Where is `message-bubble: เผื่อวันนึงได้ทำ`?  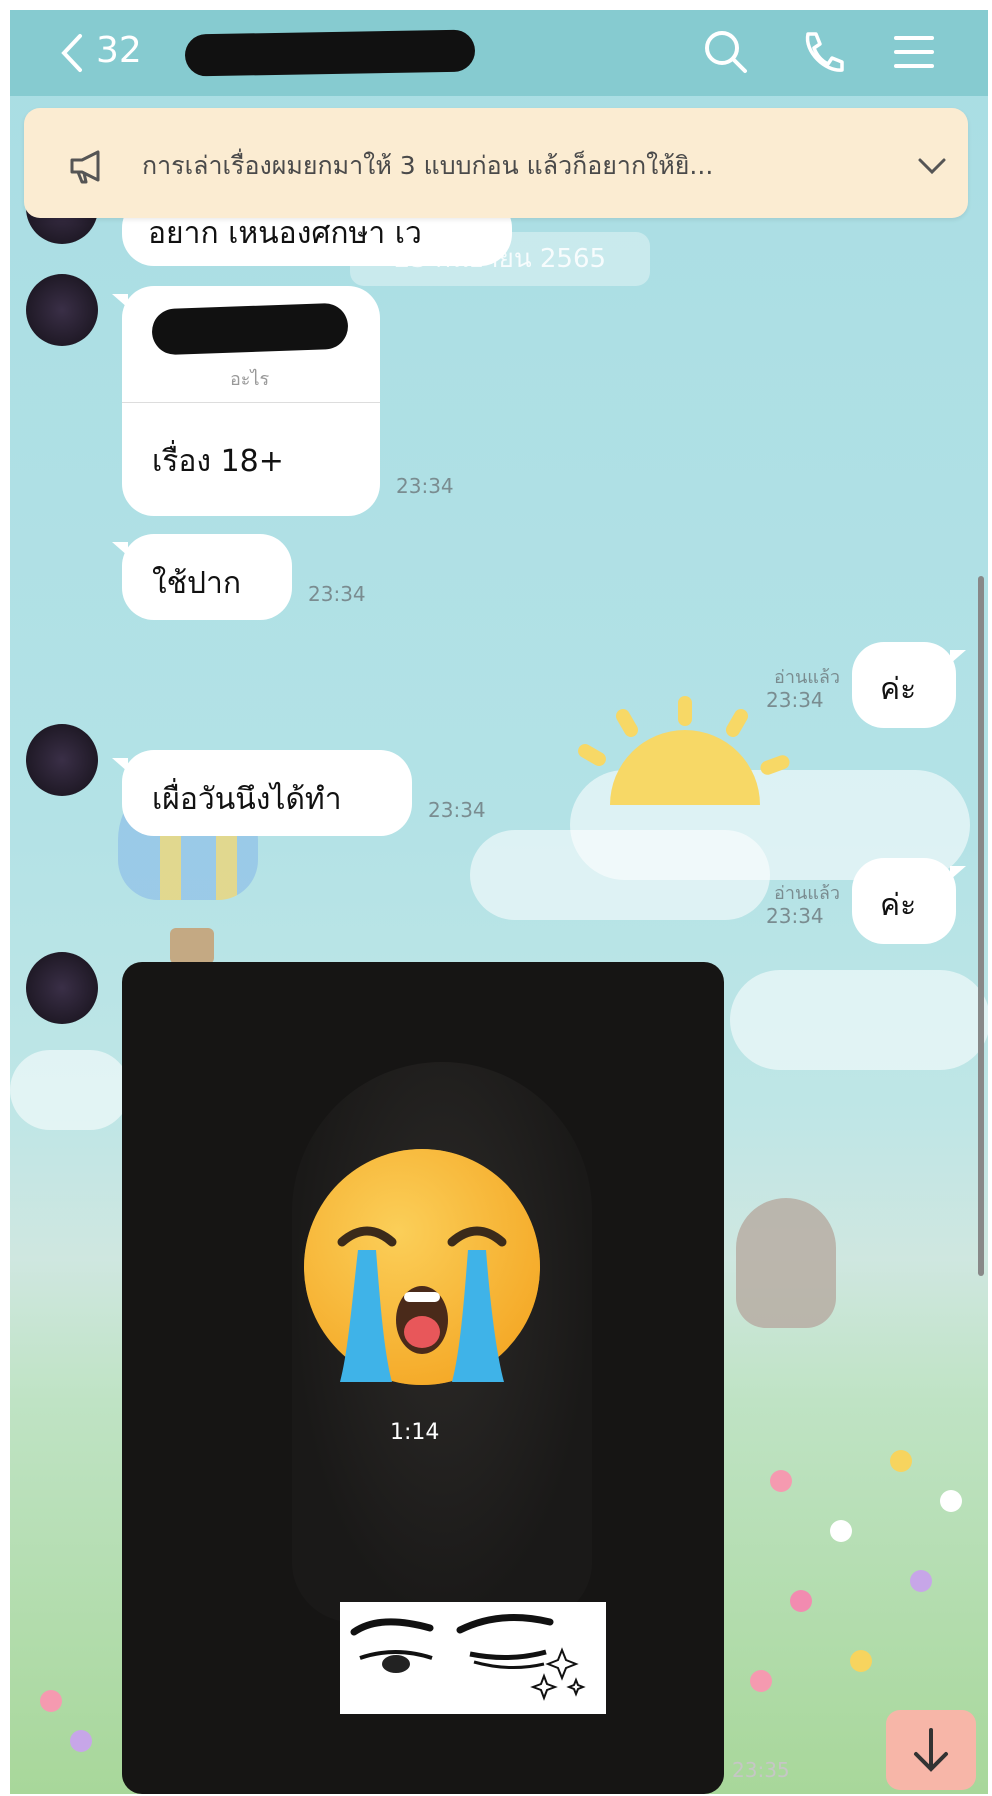 message-bubble: เผื่อวันนึงได้ทำ is located at coordinates (262, 793).